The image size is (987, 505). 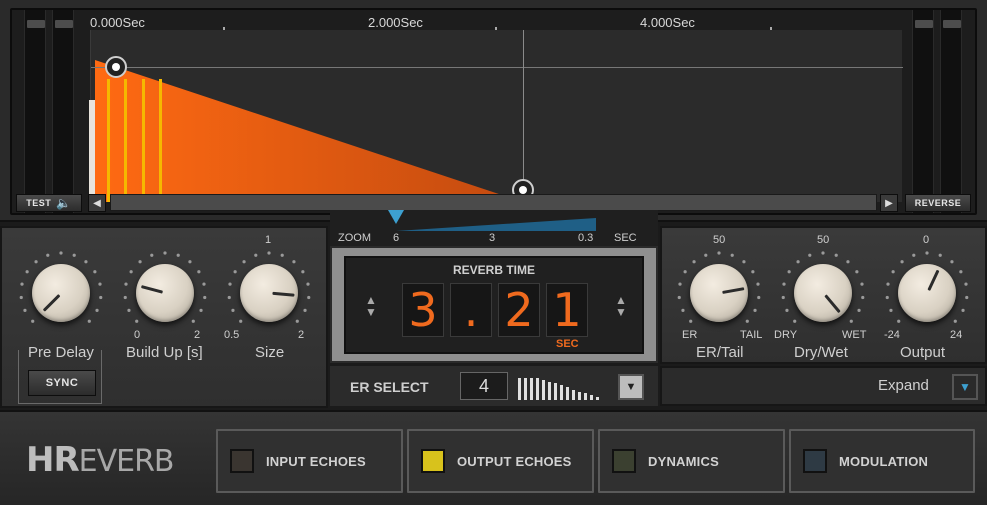 What do you see at coordinates (269, 293) in the screenshot?
I see `size-knob` at bounding box center [269, 293].